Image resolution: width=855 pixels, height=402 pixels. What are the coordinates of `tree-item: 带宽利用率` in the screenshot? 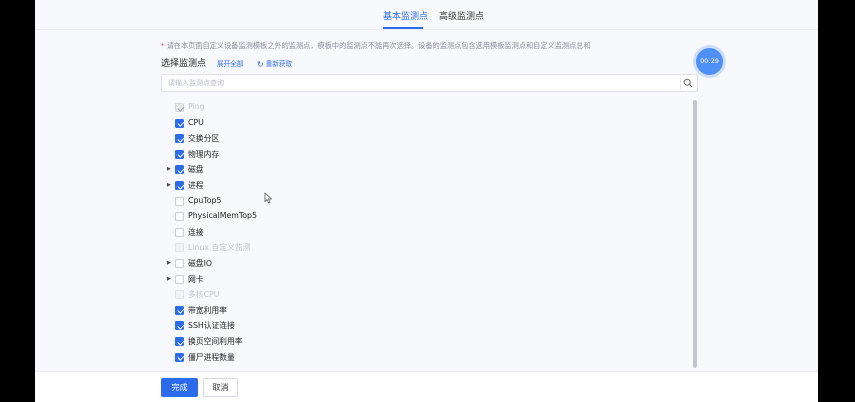 It's located at (311, 310).